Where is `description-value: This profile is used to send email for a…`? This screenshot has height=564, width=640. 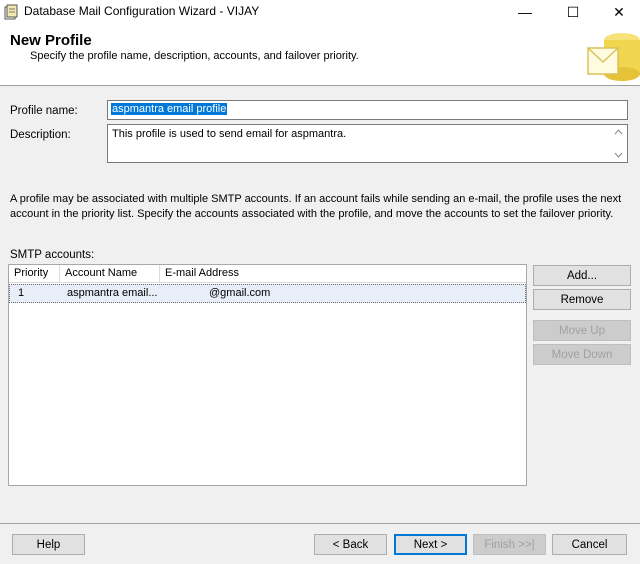
description-value: This profile is used to send email for a… is located at coordinates (229, 134).